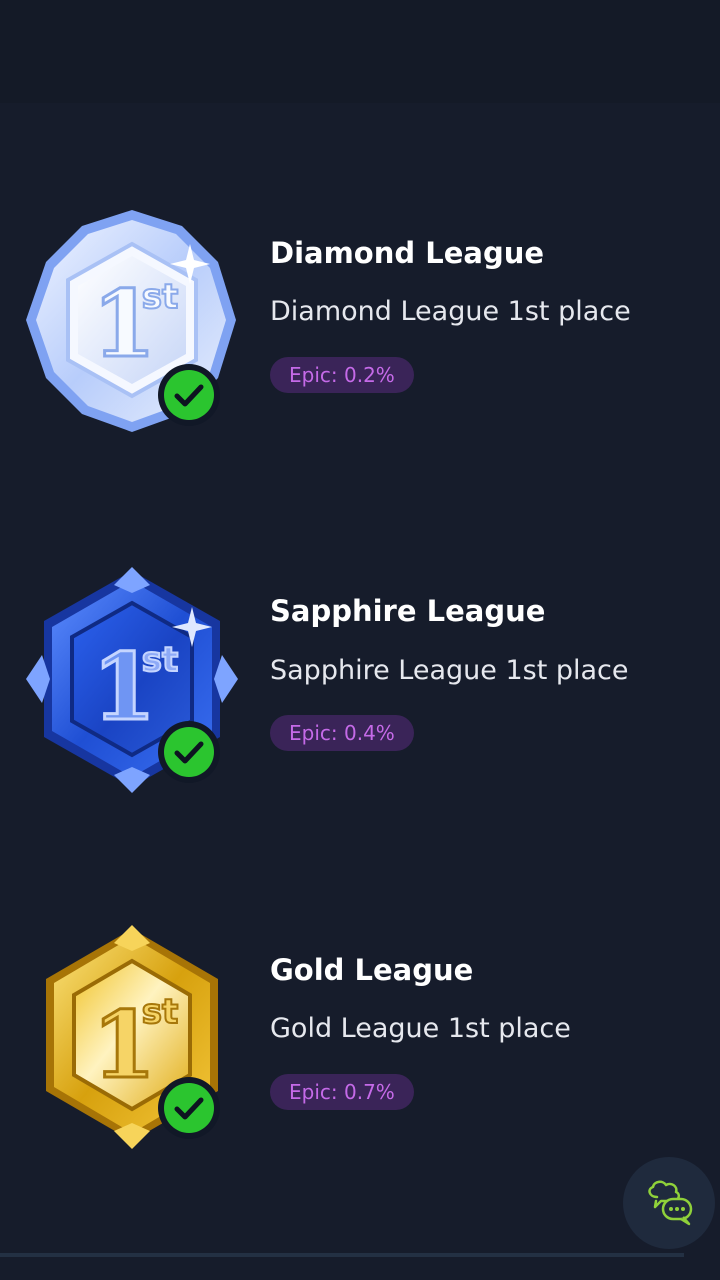 The image size is (720, 1280). I want to click on rarity-badge: Epic: 0.2%, so click(342, 375).